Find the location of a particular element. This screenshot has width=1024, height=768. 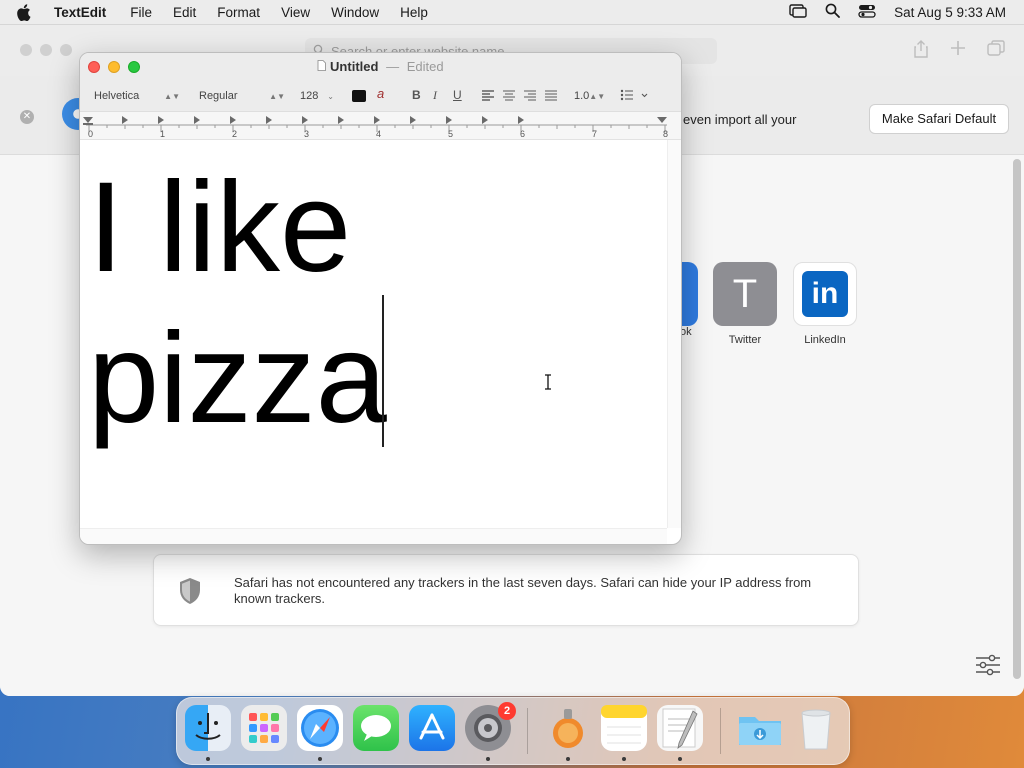

ruler: 0 1 2 3 4 5 6 7 8 is located at coordinates (380, 126).